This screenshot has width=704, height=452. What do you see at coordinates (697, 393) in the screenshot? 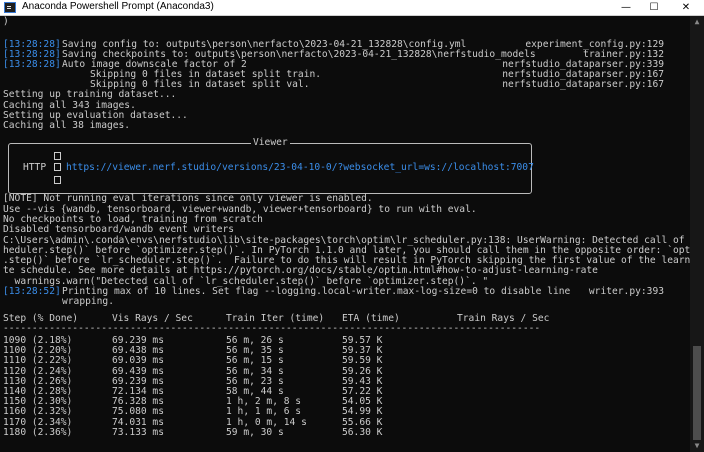
I see `scroll-thumb` at bounding box center [697, 393].